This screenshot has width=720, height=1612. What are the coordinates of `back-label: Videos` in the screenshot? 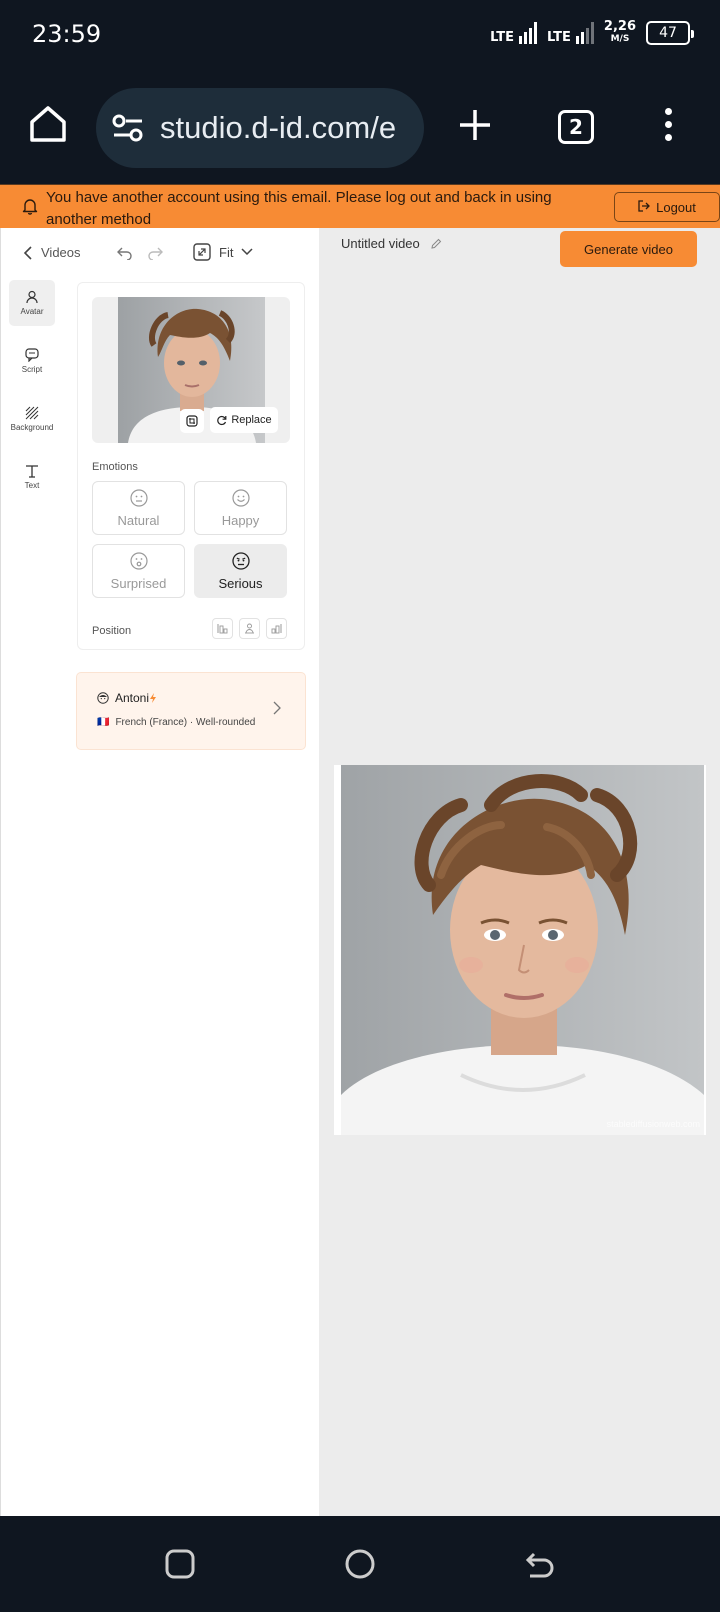 It's located at (61, 252).